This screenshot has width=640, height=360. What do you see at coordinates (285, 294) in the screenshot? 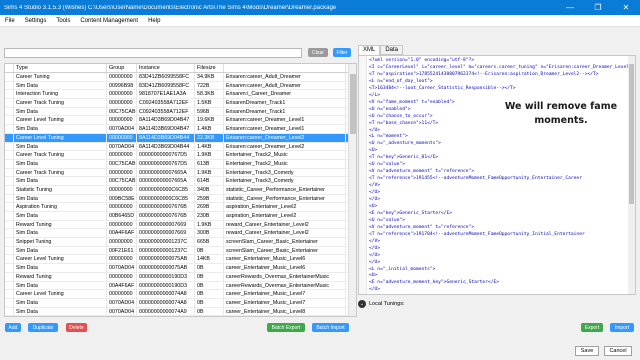
I see `cell-name: career_Entertainer_Music_Level7` at bounding box center [285, 294].